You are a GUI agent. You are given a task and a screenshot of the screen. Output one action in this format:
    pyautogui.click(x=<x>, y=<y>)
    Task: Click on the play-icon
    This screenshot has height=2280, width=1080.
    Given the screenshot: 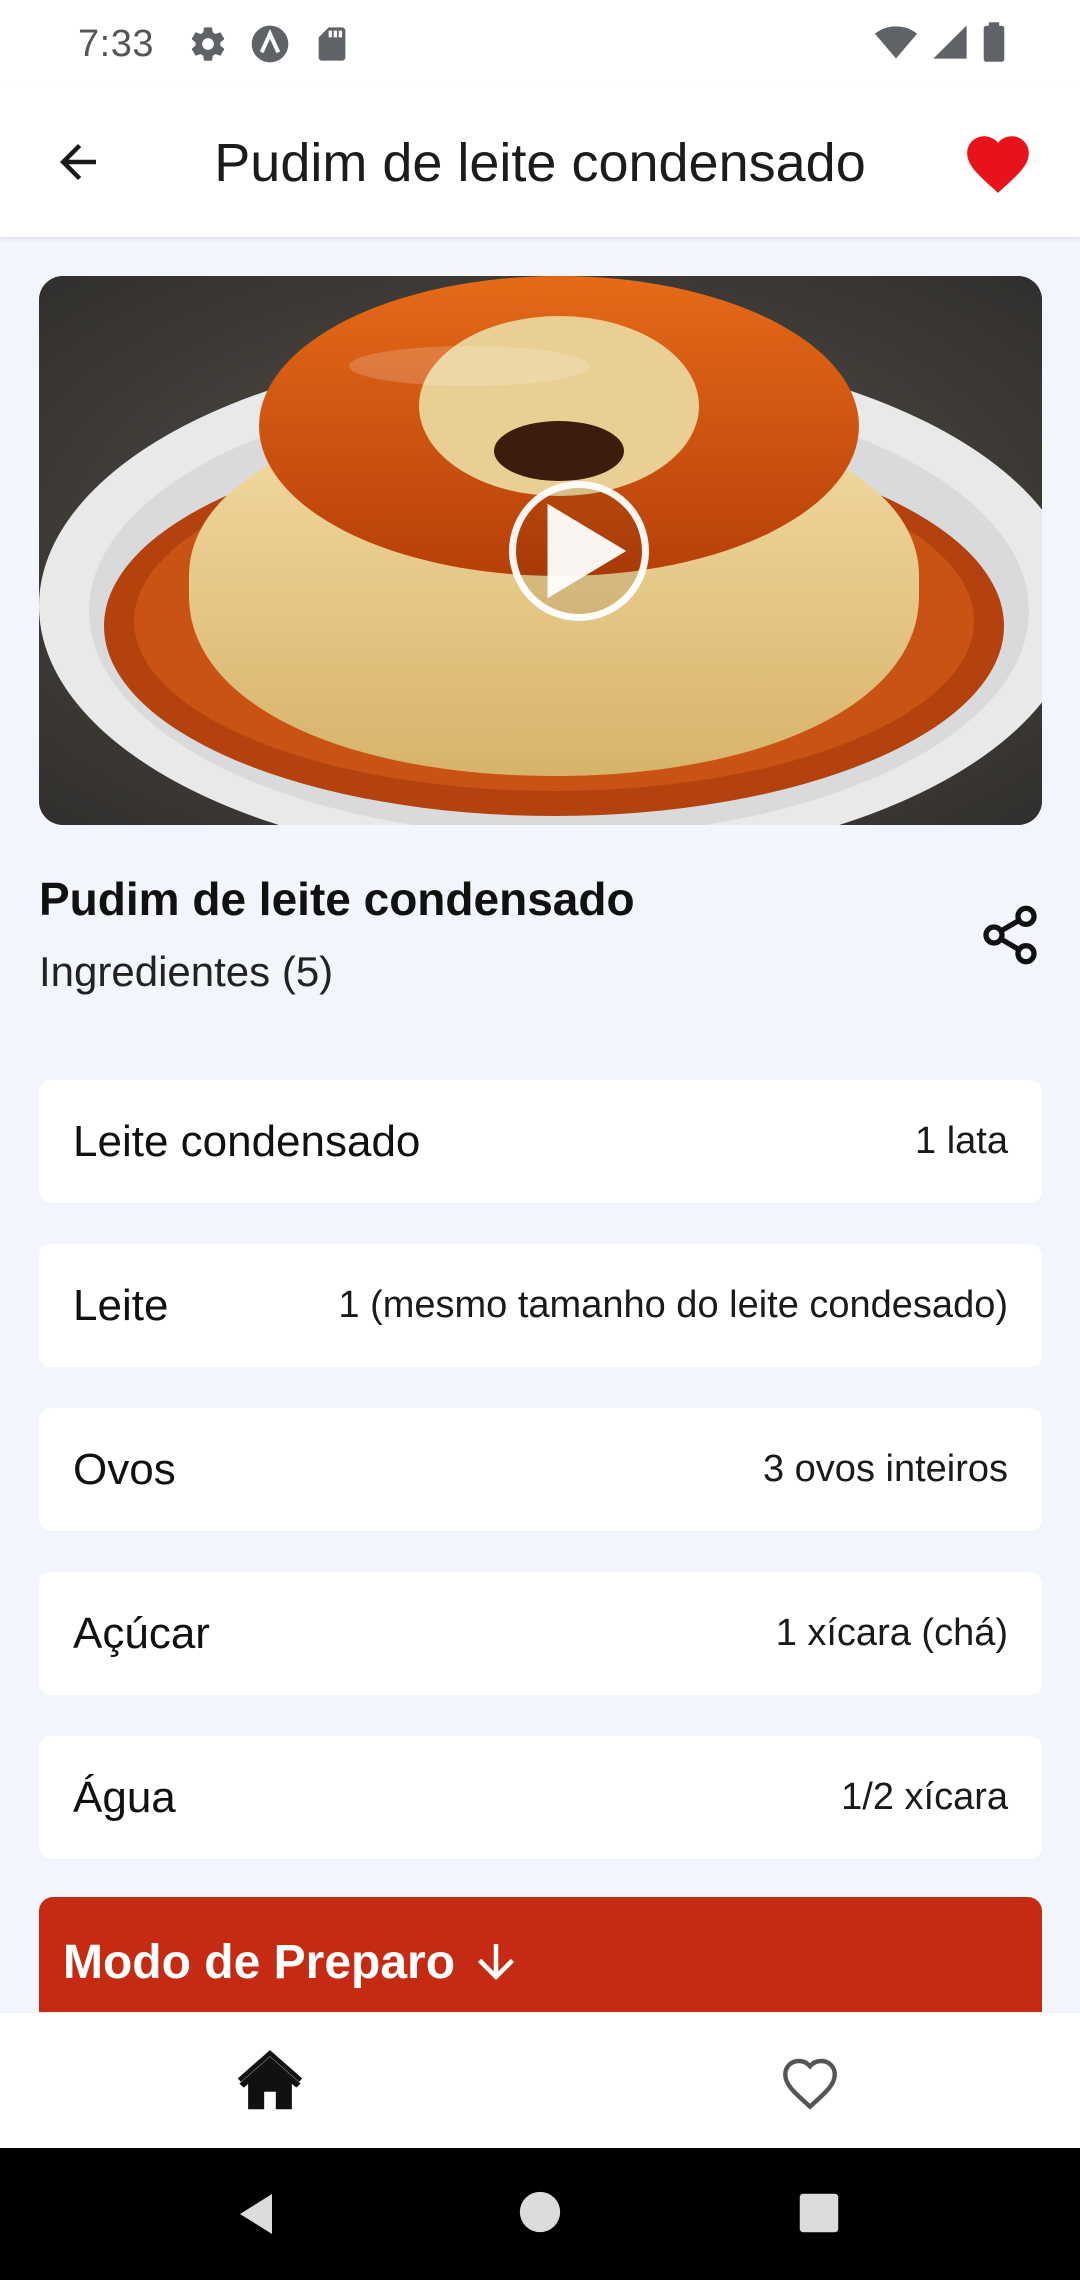 What is the action you would take?
    pyautogui.click(x=587, y=551)
    